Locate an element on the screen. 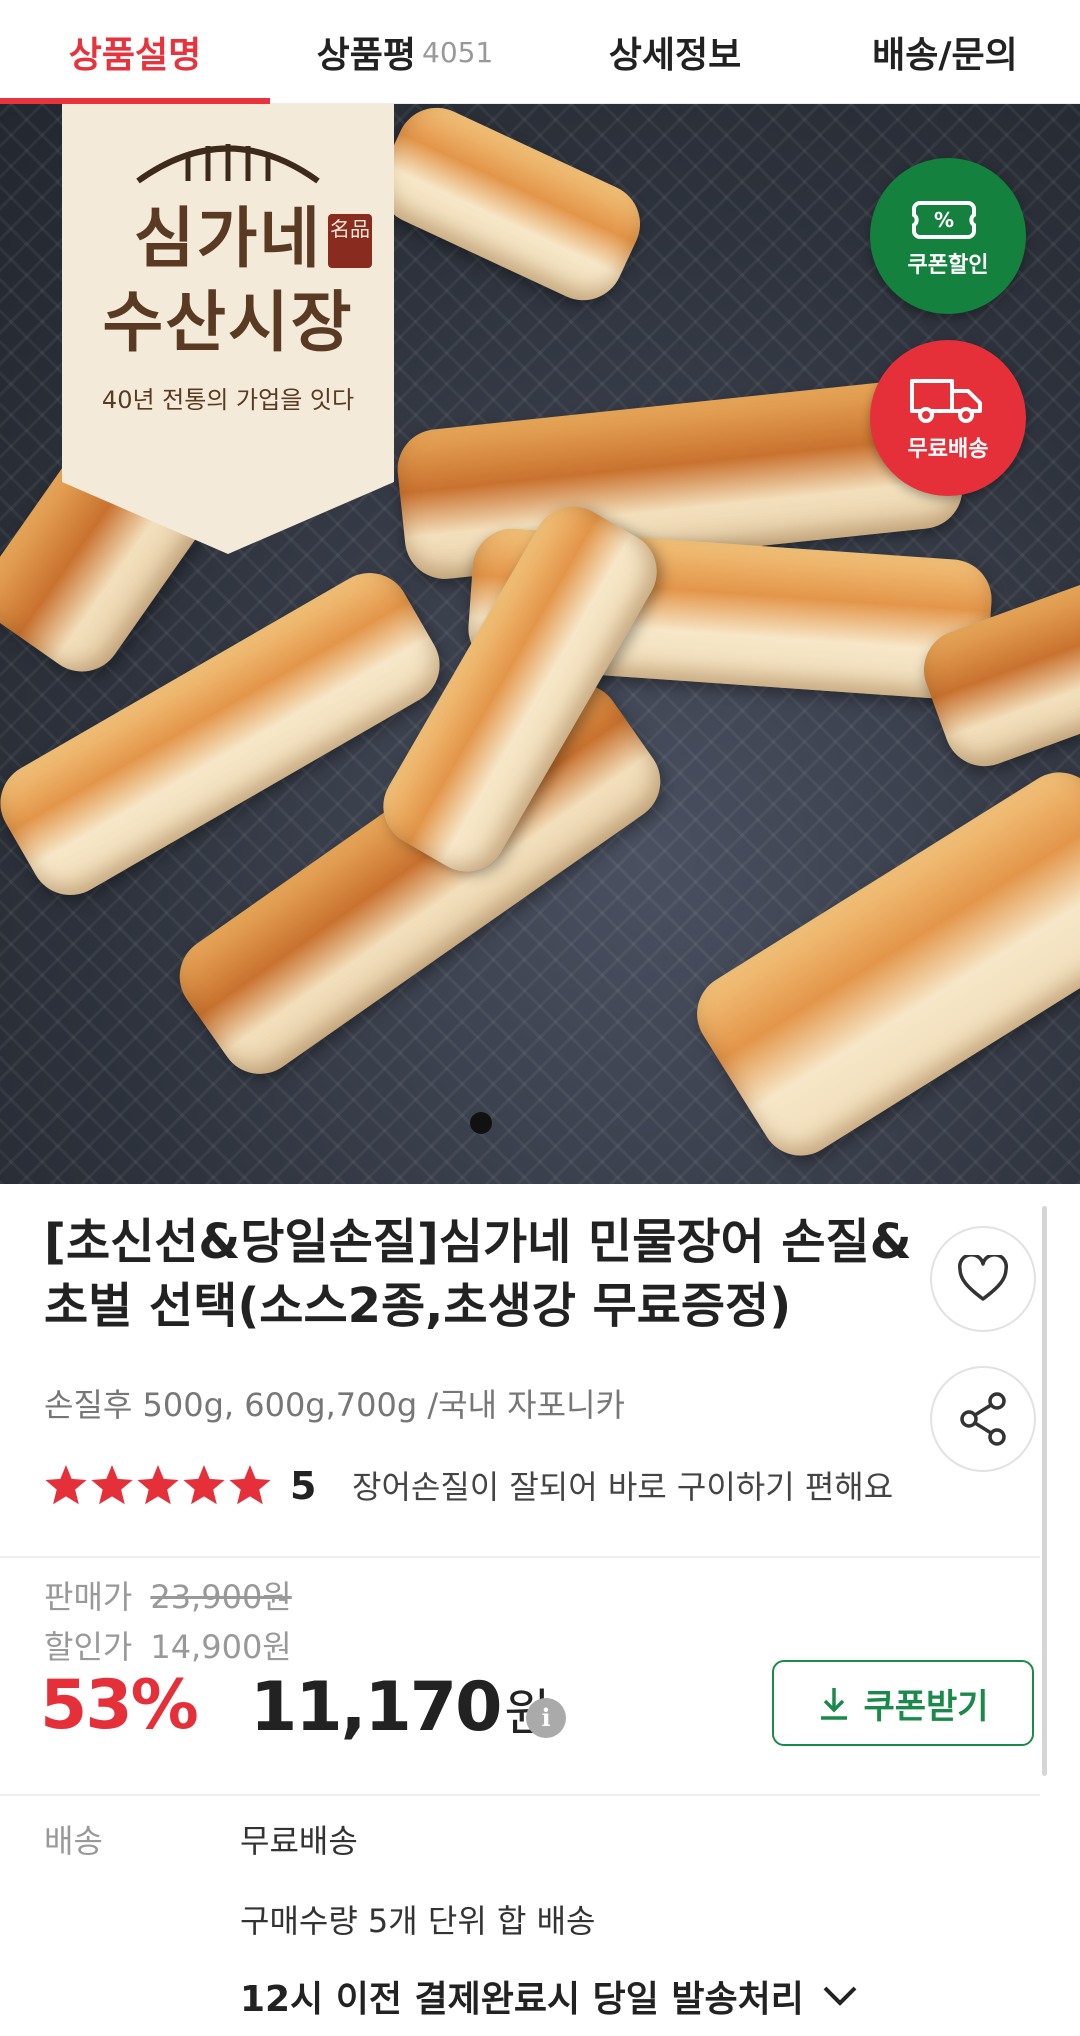  brand-seal: 名品 is located at coordinates (350, 241).